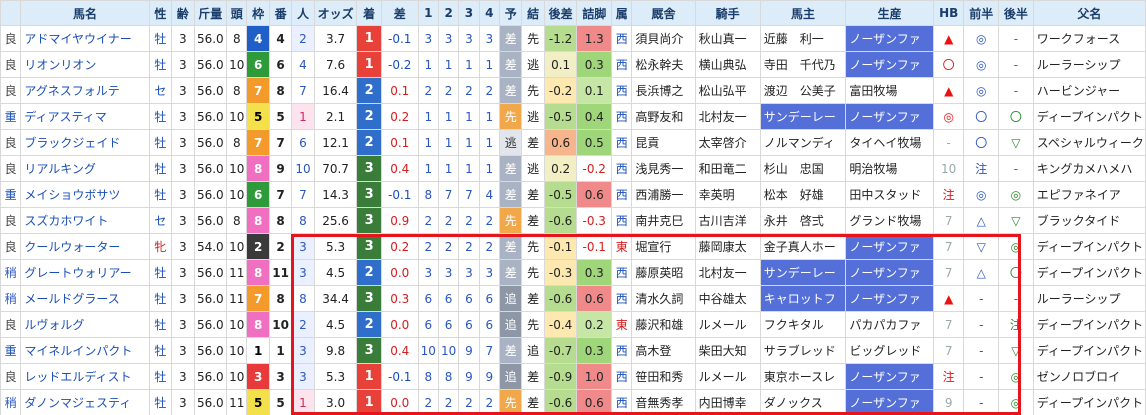 The image size is (1146, 415). What do you see at coordinates (489, 142) in the screenshot?
I see `corner4-cell: 1` at bounding box center [489, 142].